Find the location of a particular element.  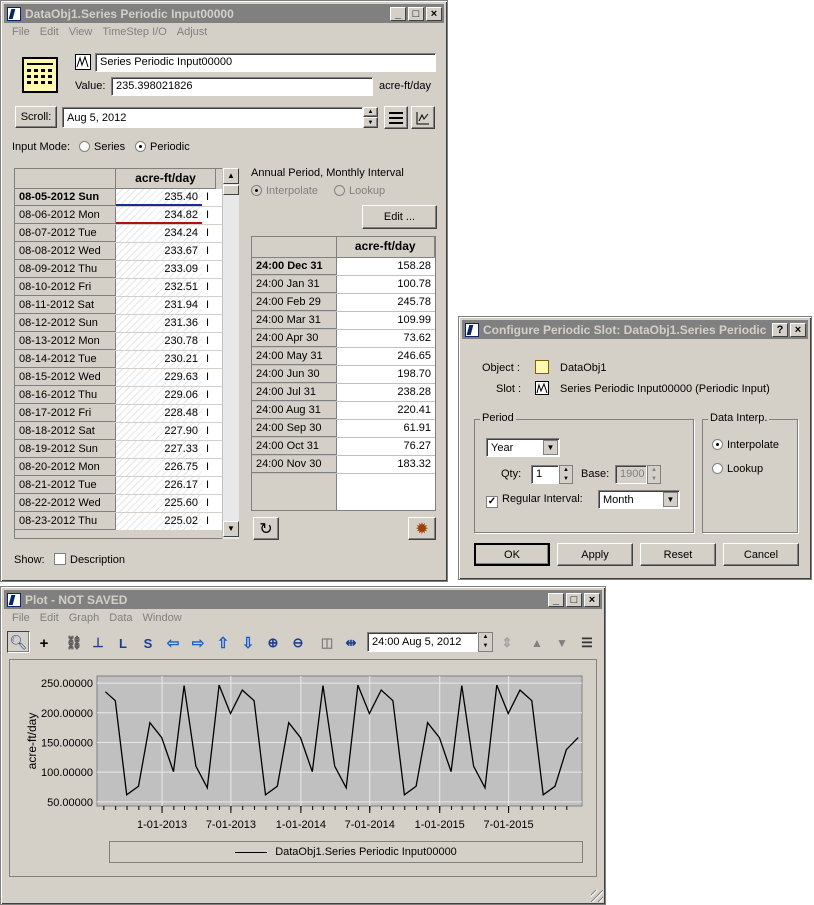

cancel-button: Cancel is located at coordinates (761, 554).